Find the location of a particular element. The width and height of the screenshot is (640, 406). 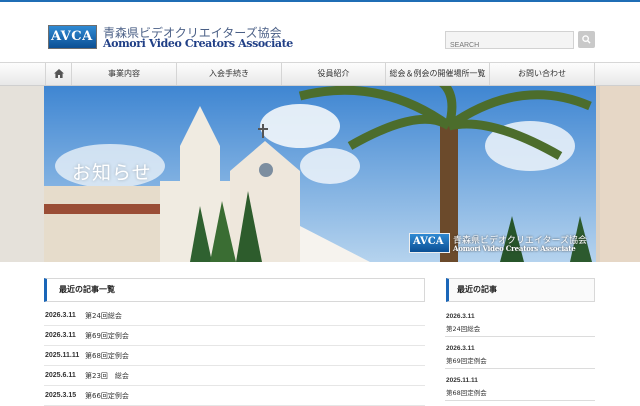

search-icon is located at coordinates (586, 39).